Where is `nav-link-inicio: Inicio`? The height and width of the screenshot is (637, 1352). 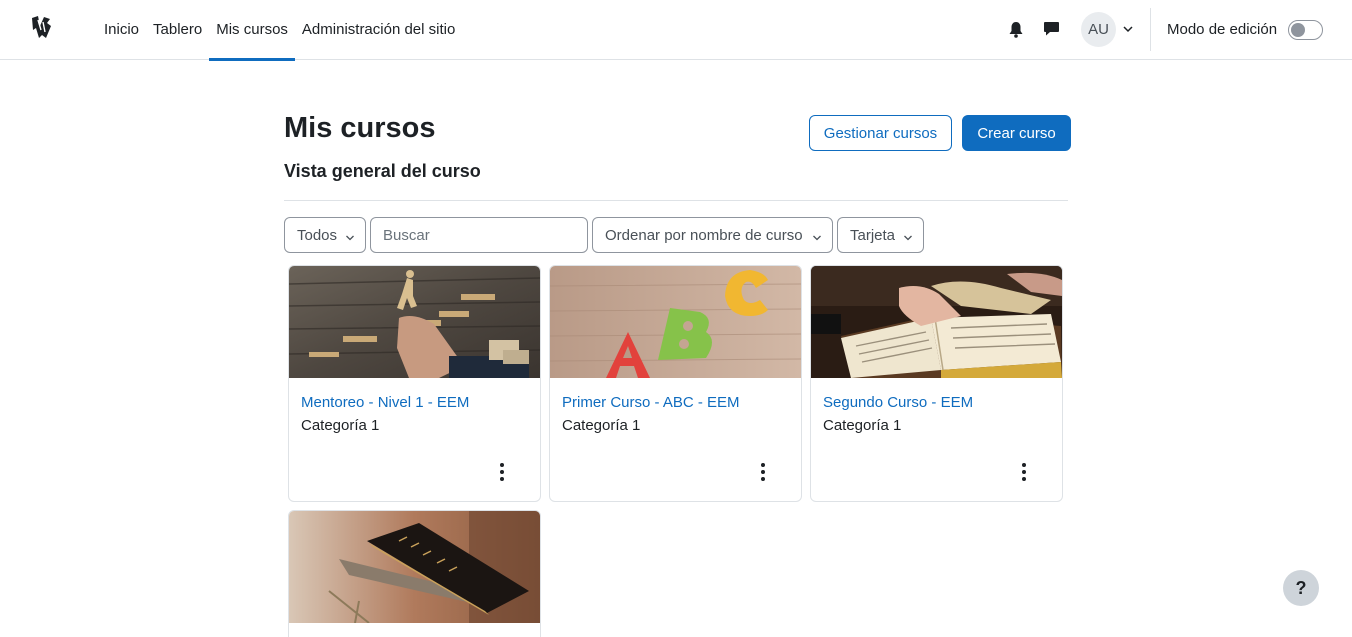 nav-link-inicio: Inicio is located at coordinates (121, 30).